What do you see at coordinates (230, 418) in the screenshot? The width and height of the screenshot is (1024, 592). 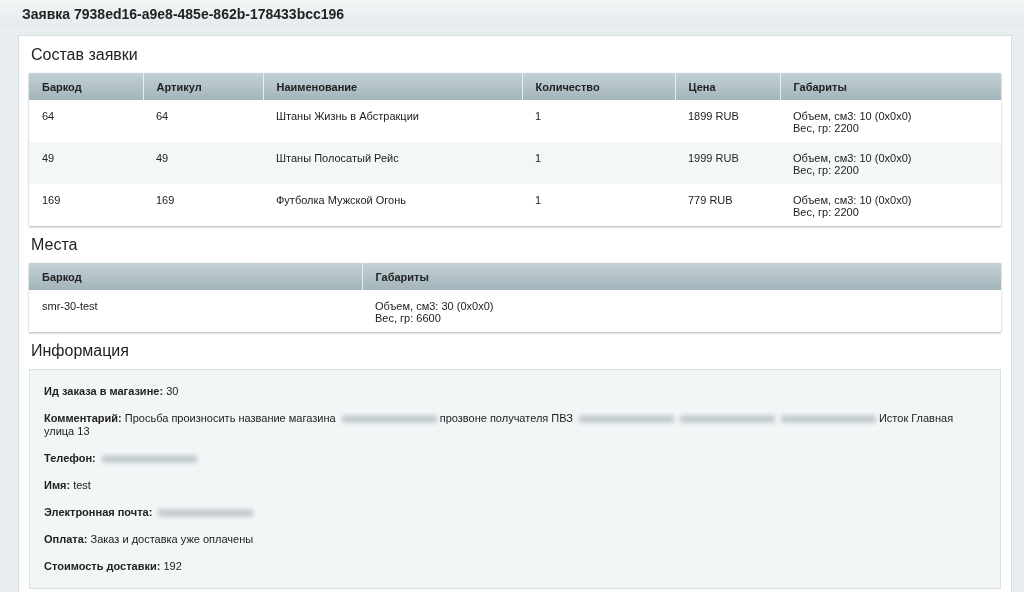 I see `field-value: Просьба произносить название магазина` at bounding box center [230, 418].